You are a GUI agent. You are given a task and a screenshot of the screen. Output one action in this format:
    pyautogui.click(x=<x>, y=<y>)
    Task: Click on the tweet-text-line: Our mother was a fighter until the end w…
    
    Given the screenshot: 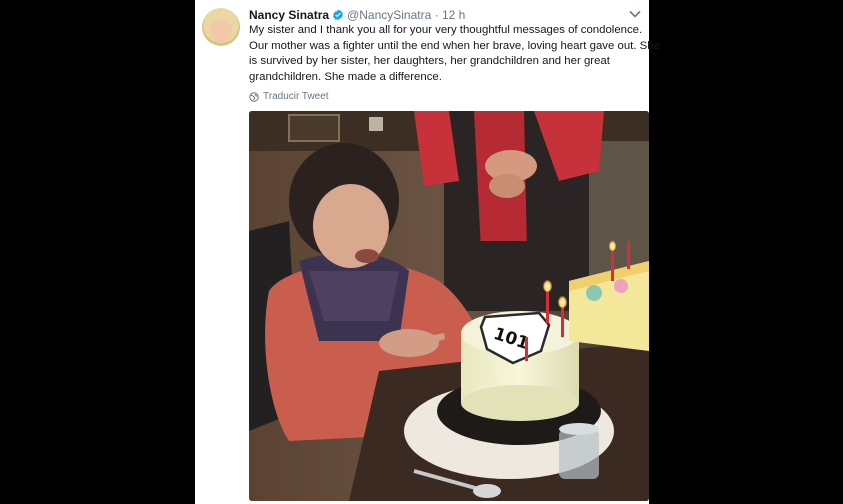 What is the action you would take?
    pyautogui.click(x=454, y=45)
    